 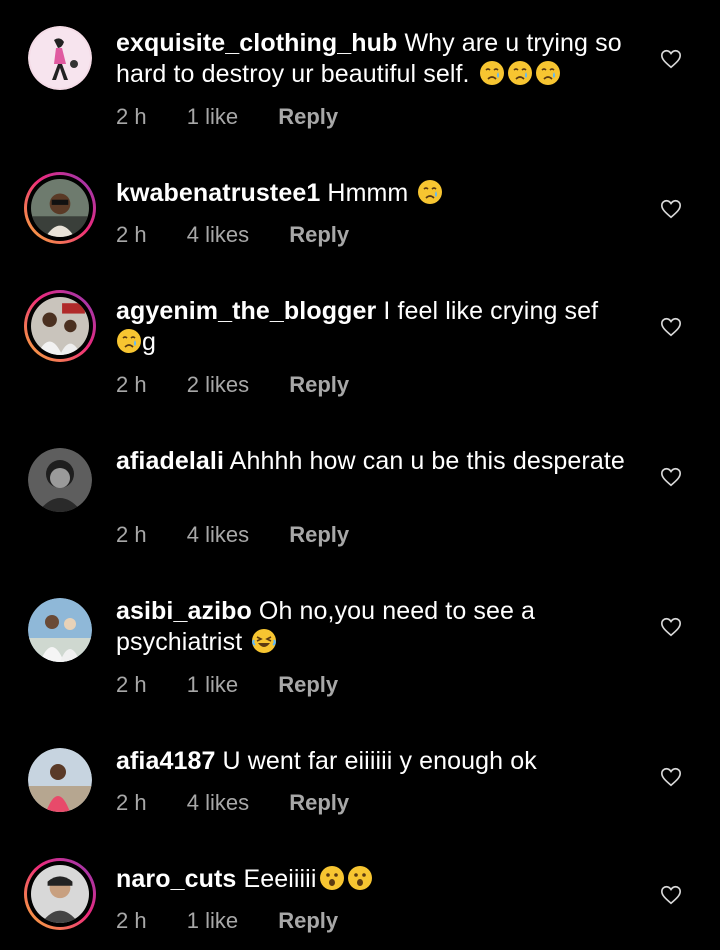 What do you see at coordinates (166, 761) in the screenshot?
I see `comment-username: afia4187` at bounding box center [166, 761].